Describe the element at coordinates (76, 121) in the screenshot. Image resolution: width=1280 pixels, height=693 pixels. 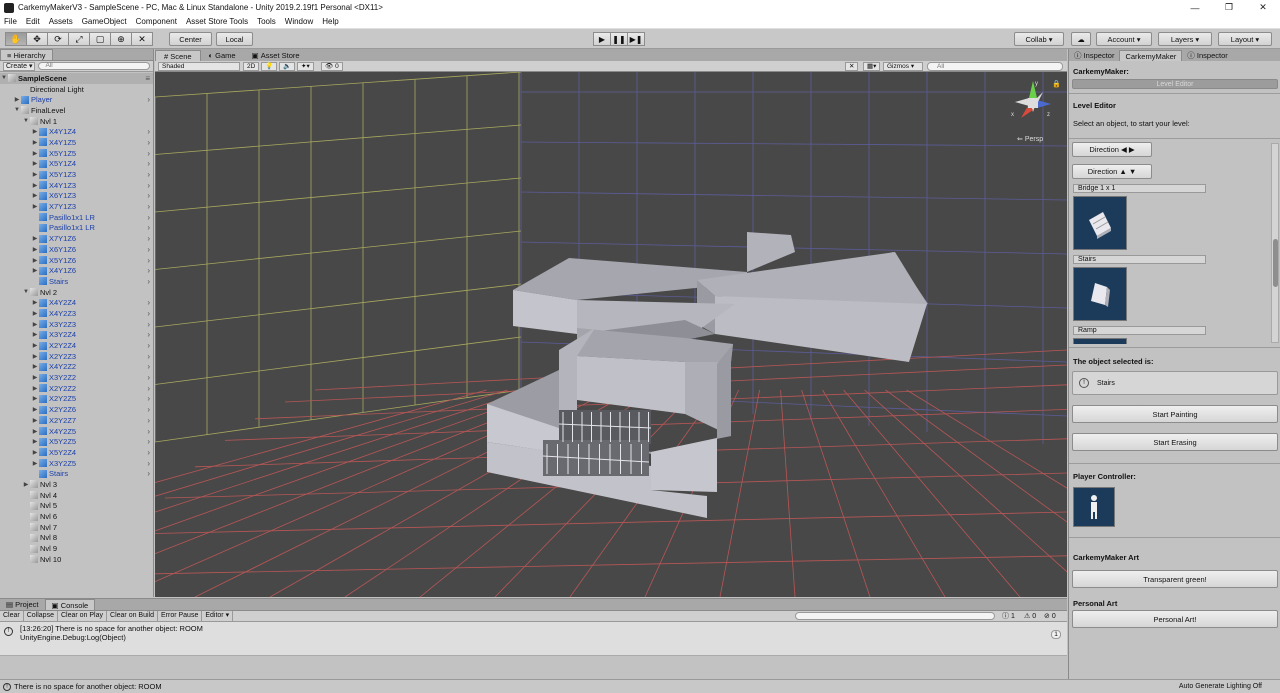
I see `hierarchy-row: ▼ Nvl 1` at that location.